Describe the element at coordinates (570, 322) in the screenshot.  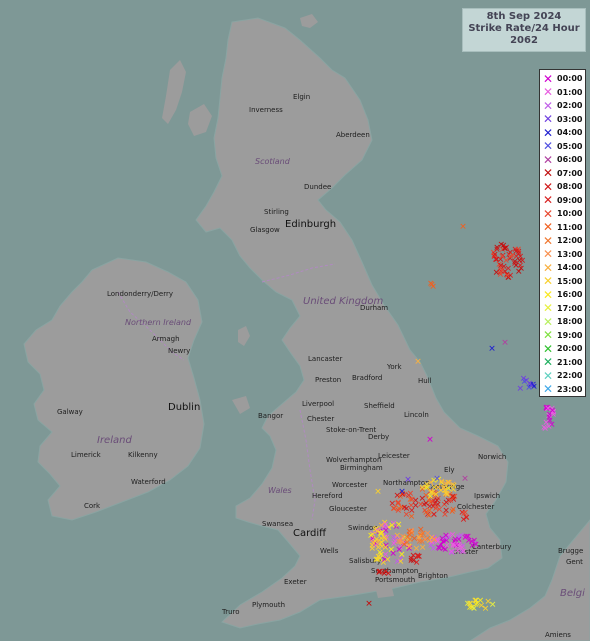
I see `legend-label: 18:00` at that location.